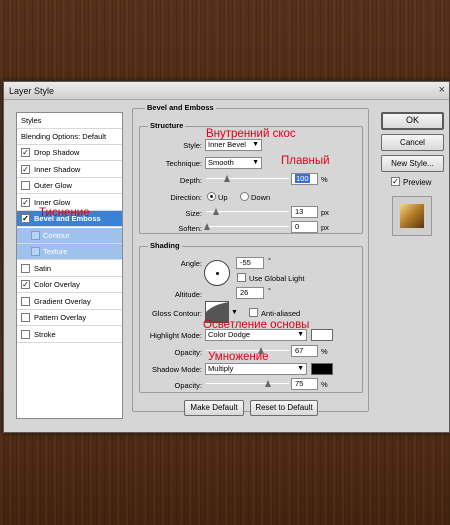 The height and width of the screenshot is (525, 450). Describe the element at coordinates (247, 179) in the screenshot. I see `depth-slider` at that location.